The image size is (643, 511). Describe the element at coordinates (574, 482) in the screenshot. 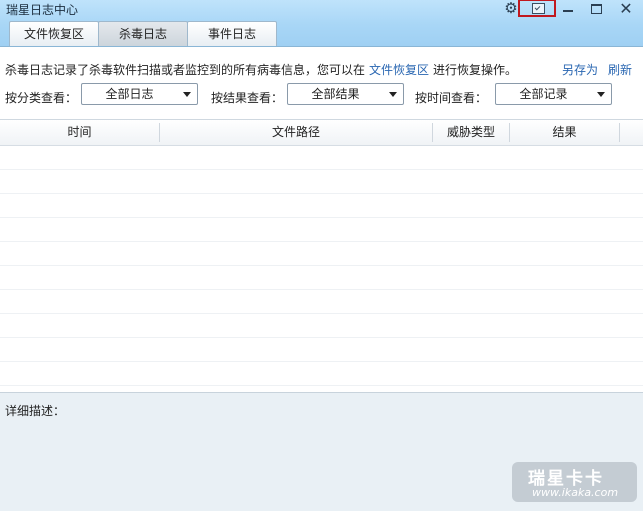

I see `watermark-logo: 瑞星卡卡 www.ikaka.com` at that location.